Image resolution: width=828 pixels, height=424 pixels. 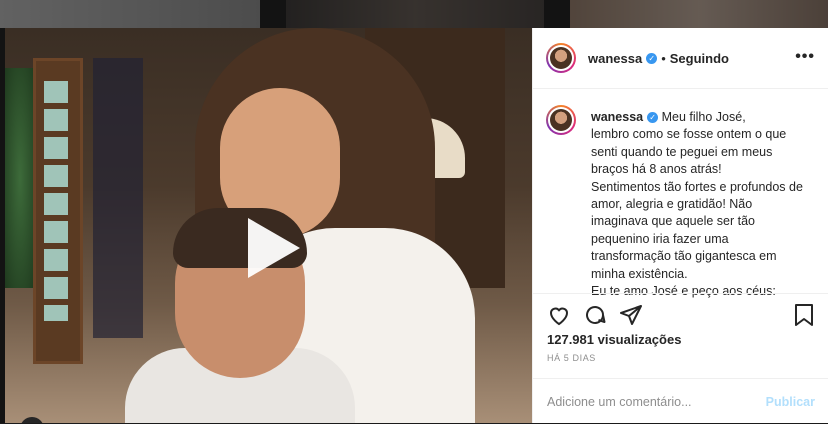 I want to click on caption-line: transformação tão gigantesca em, so click(x=684, y=256).